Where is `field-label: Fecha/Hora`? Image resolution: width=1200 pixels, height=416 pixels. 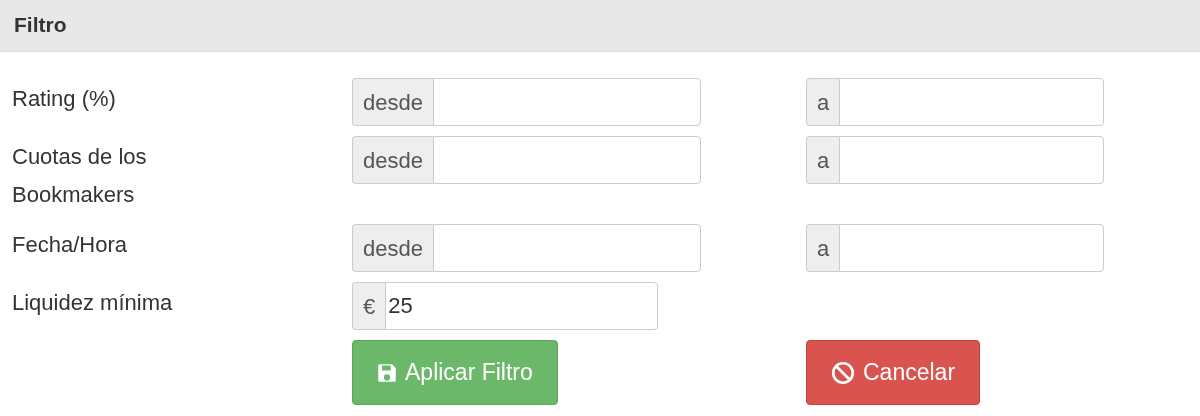 field-label: Fecha/Hora is located at coordinates (70, 245).